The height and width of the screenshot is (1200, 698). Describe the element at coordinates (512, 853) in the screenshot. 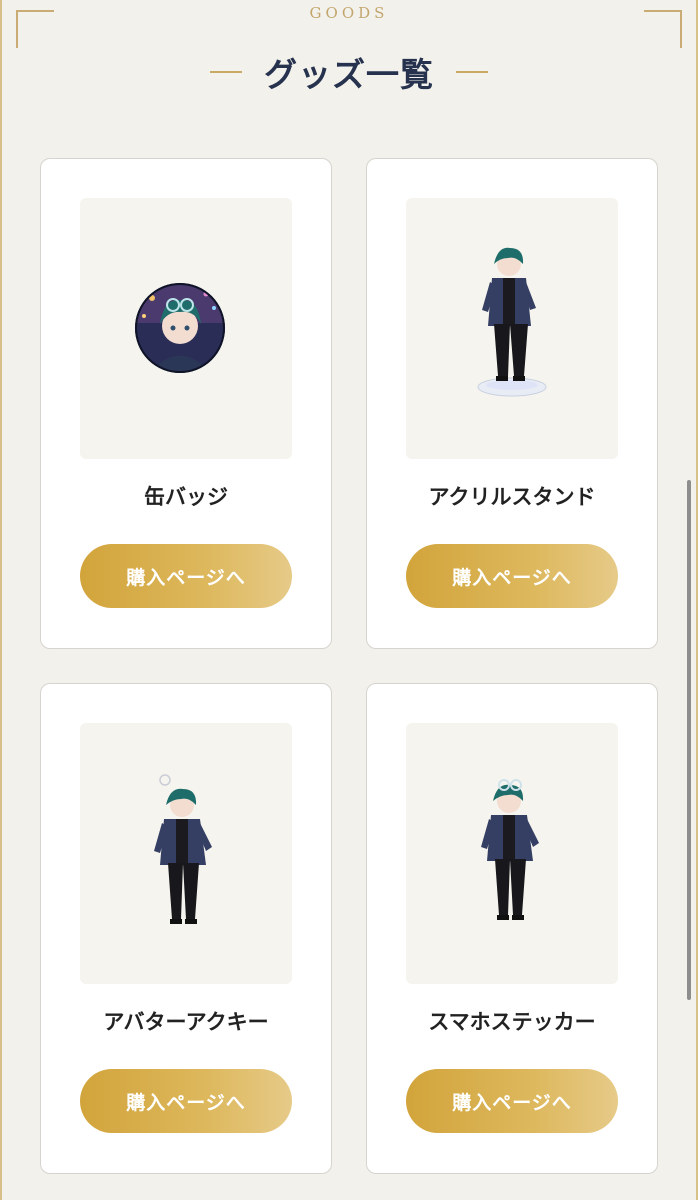

I see `phone-sticker-image` at that location.